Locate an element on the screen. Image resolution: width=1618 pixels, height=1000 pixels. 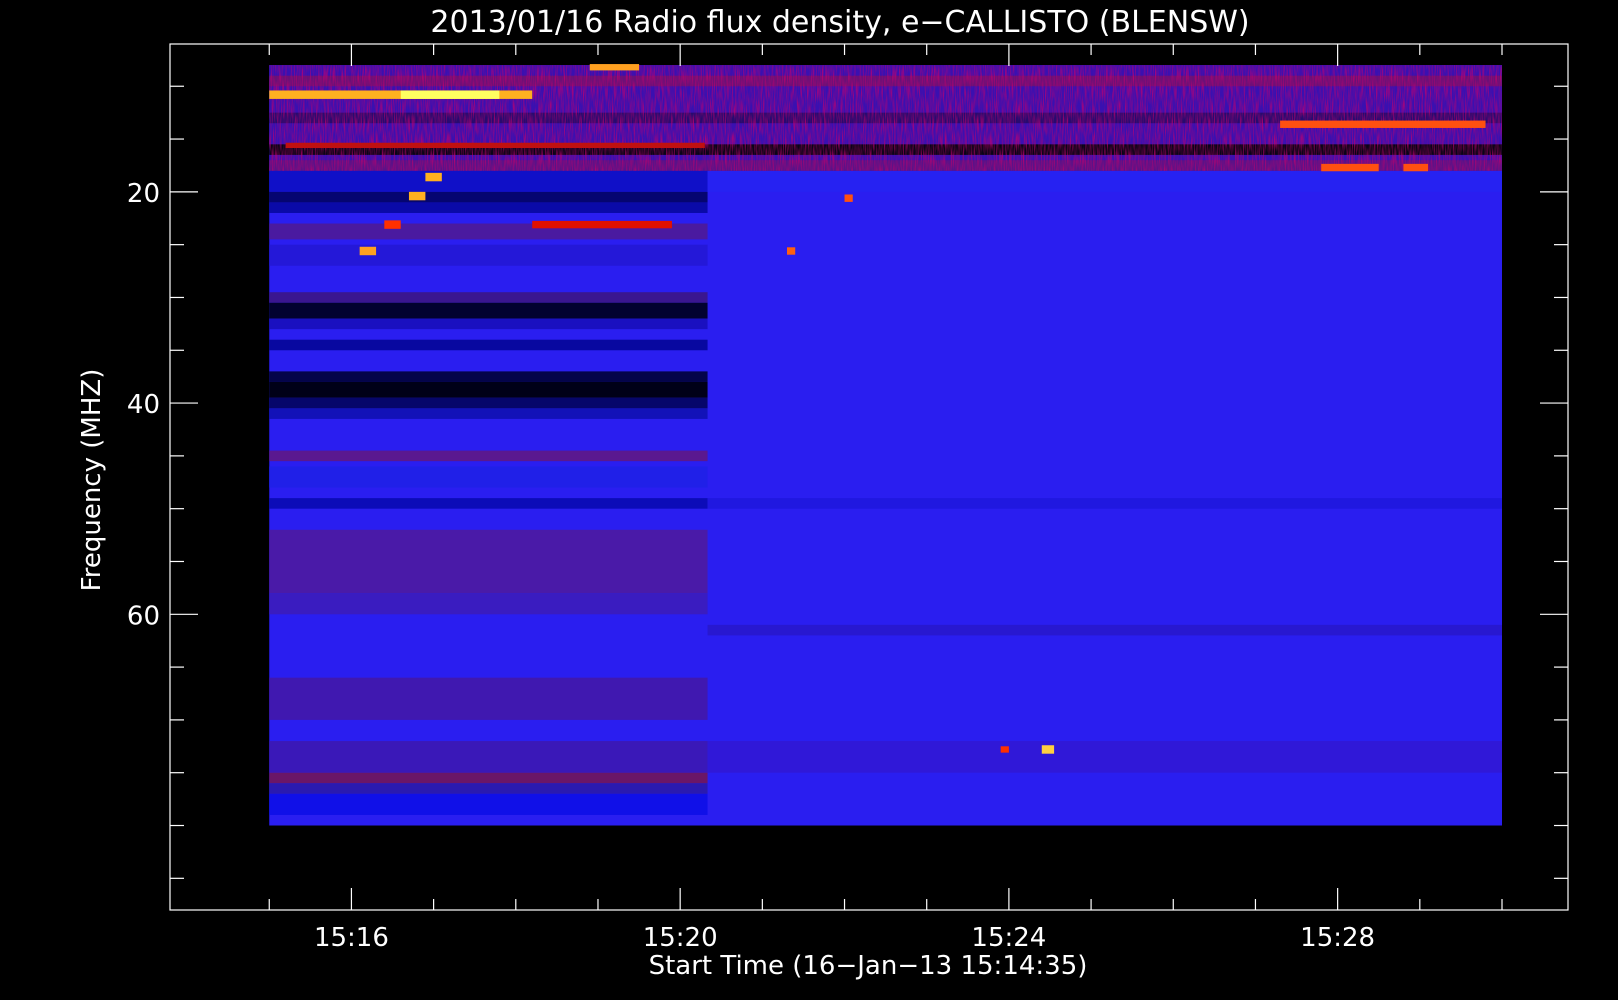
y-tick-label: 40 is located at coordinates (143, 405).